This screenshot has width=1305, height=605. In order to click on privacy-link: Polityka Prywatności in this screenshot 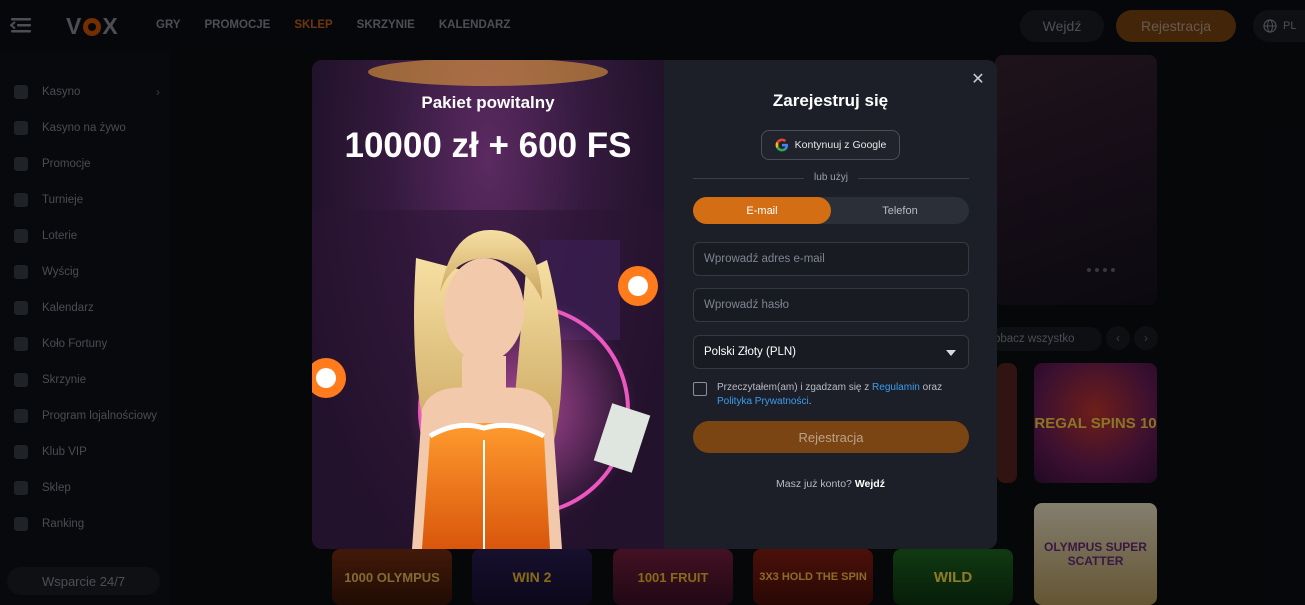, I will do `click(763, 401)`.